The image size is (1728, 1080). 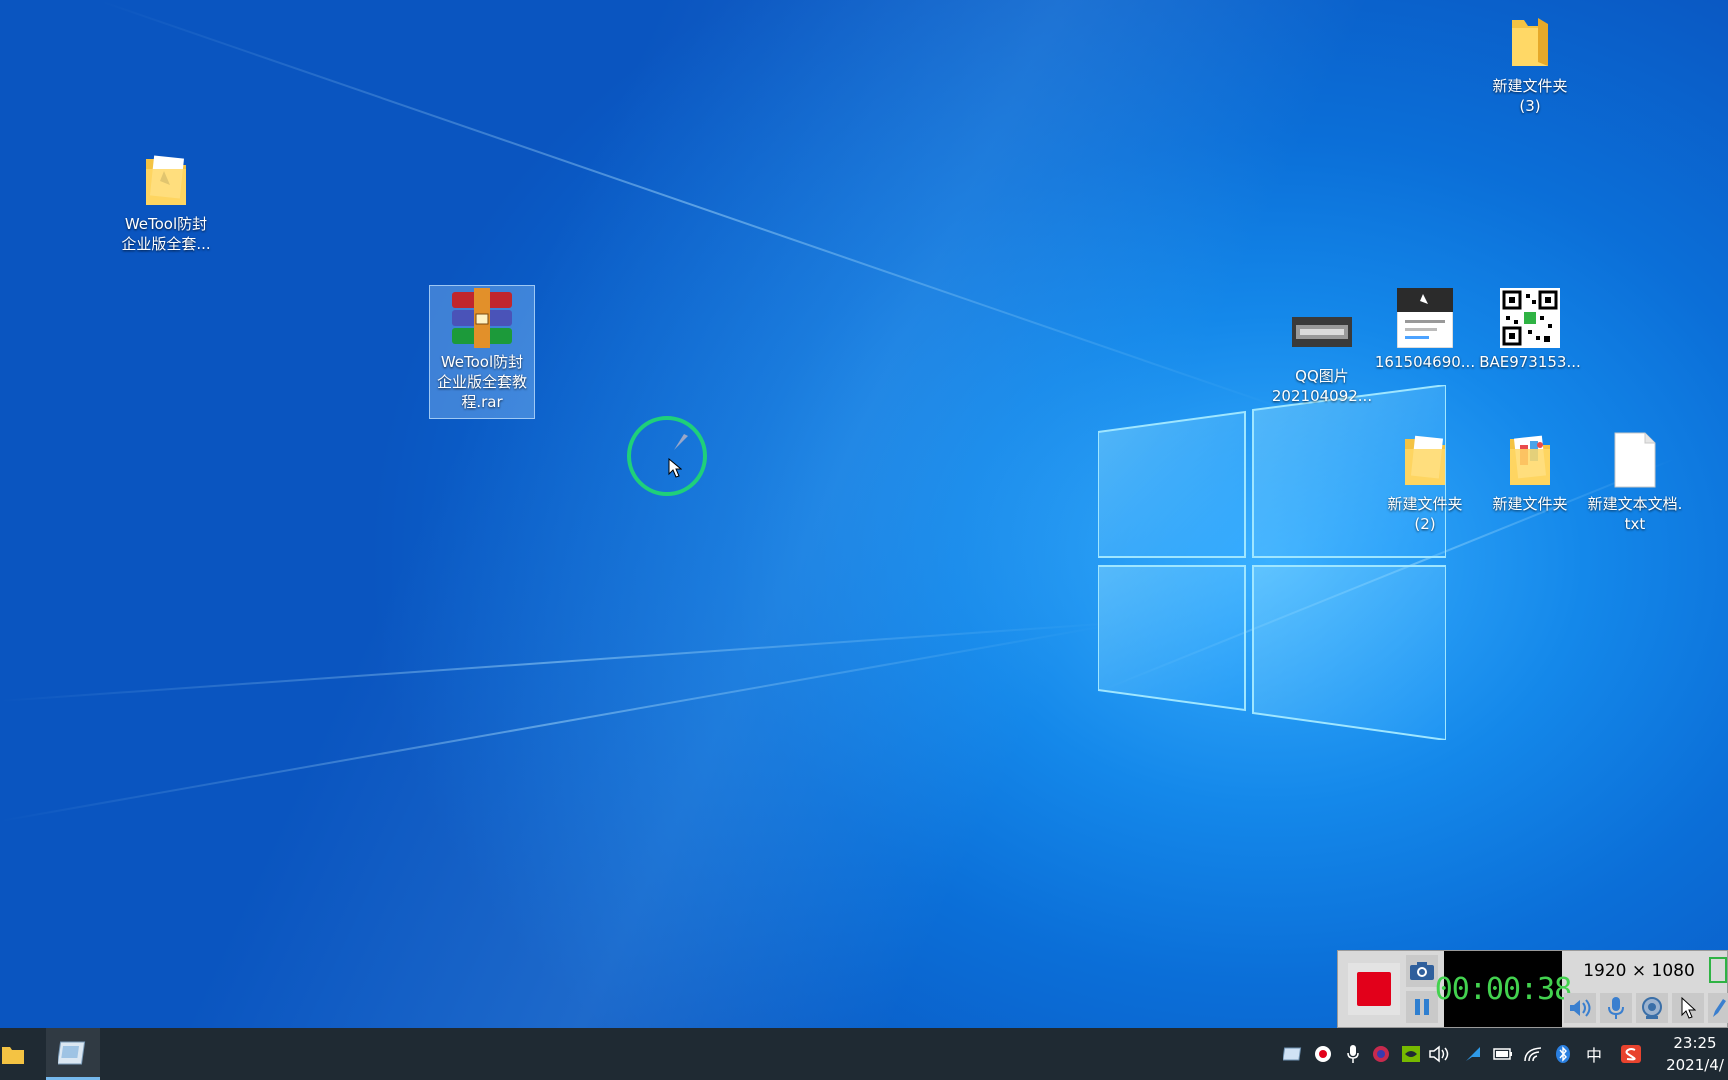 I want to click on recording-timer: 00:00:38, so click(x=1503, y=989).